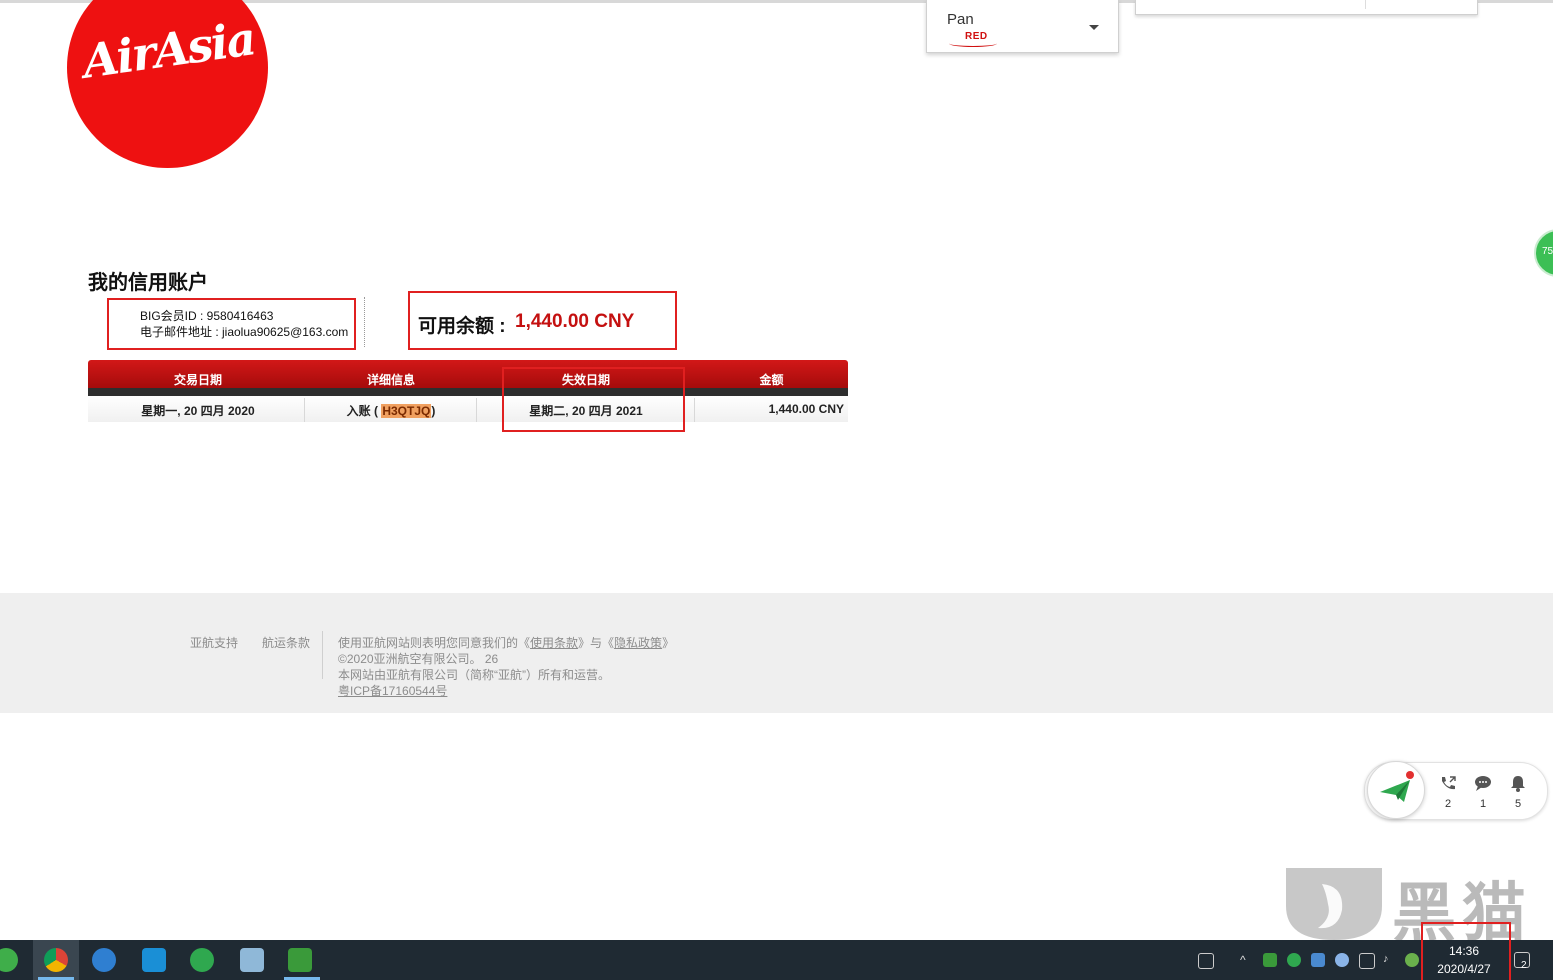 Image resolution: width=1553 pixels, height=980 pixels. I want to click on terms-suffix: 》, so click(668, 643).